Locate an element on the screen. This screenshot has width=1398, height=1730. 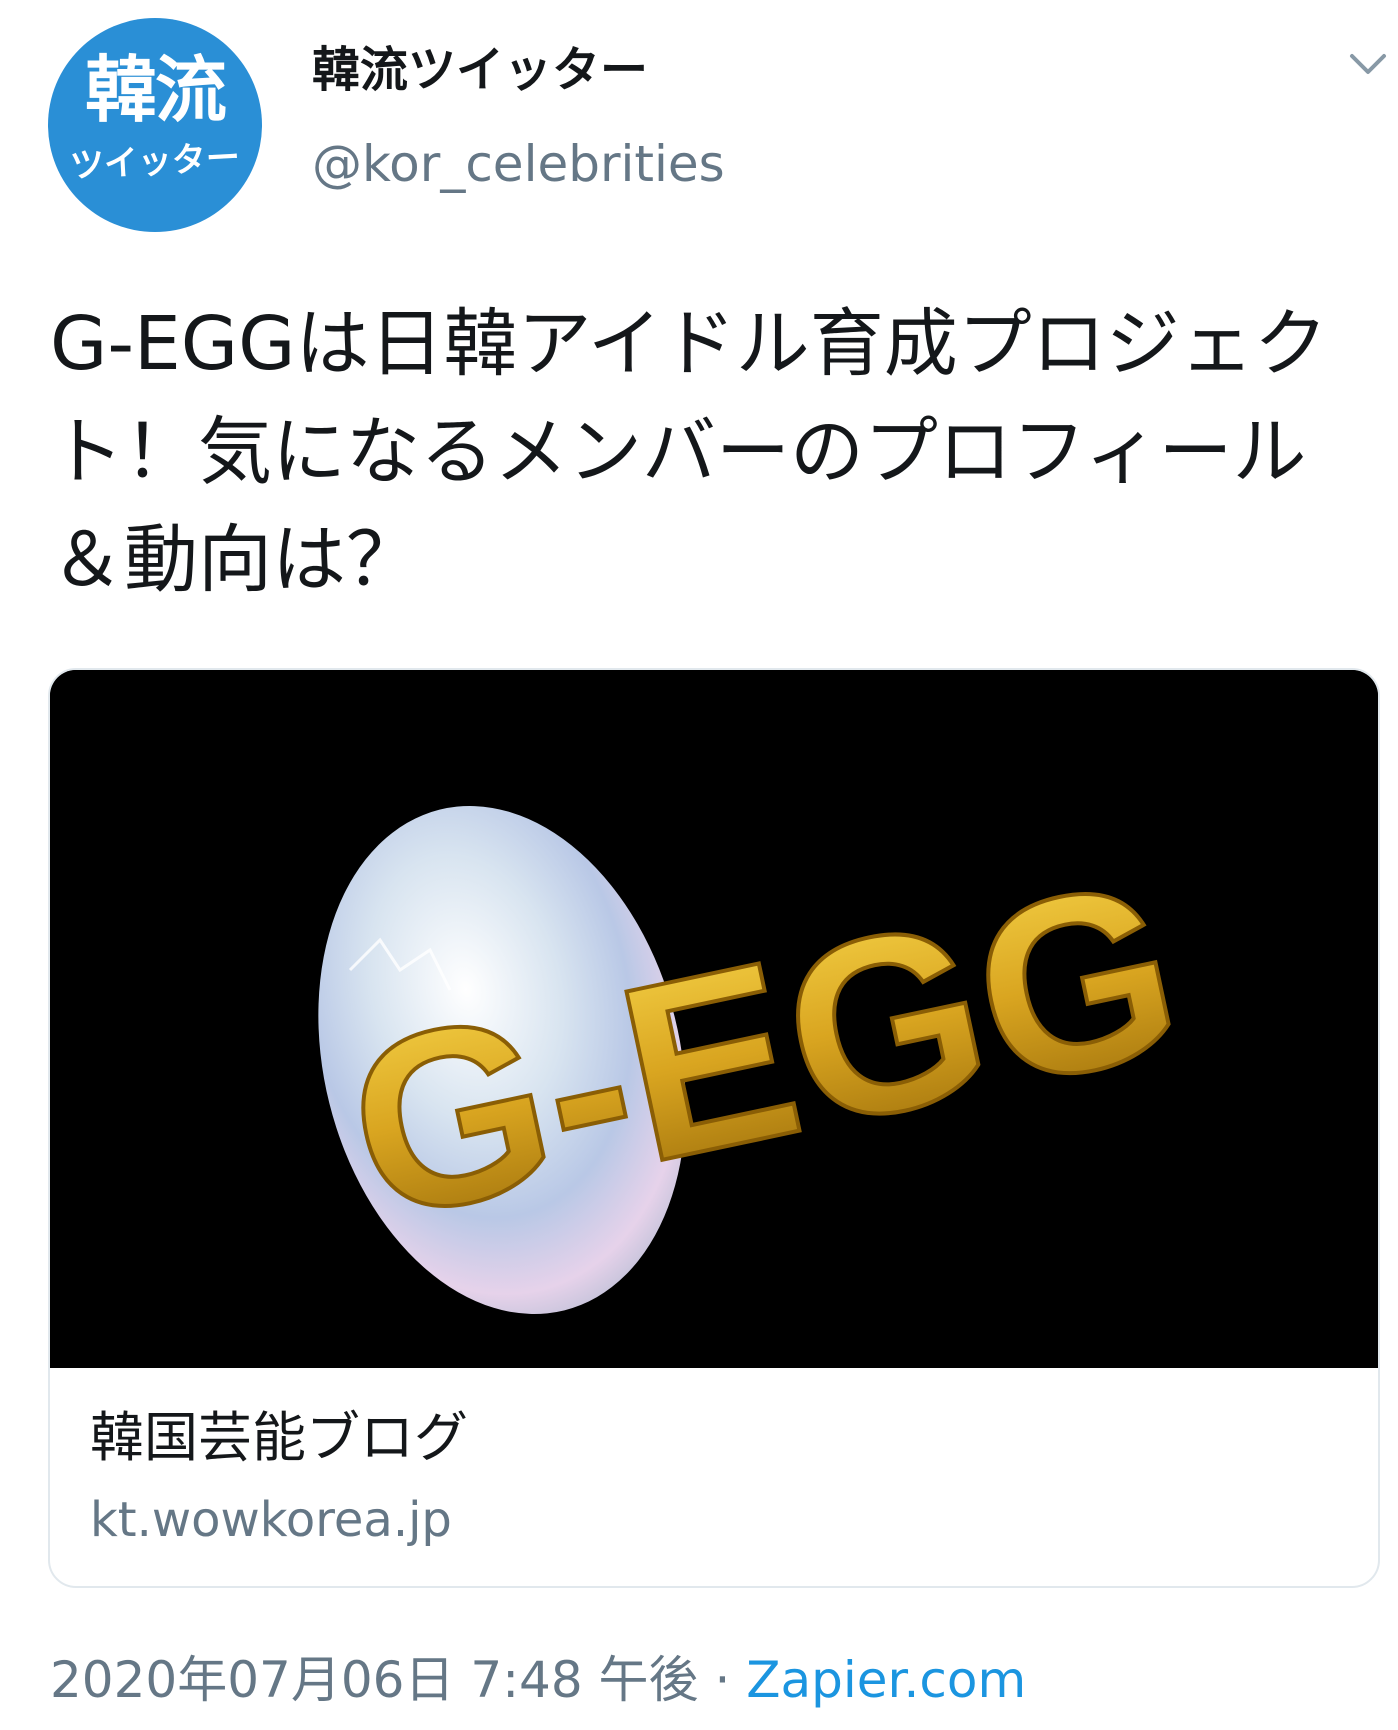
avatar-text-main: 韓流 is located at coordinates (155, 90).